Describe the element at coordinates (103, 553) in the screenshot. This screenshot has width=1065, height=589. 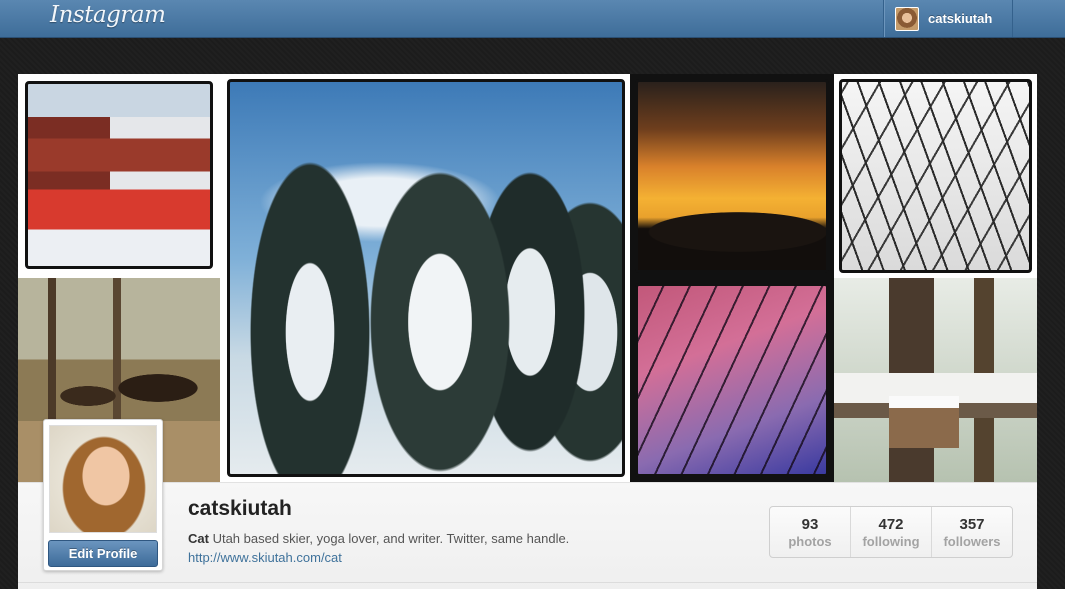
I see `edit-profile-button: Edit Profile` at that location.